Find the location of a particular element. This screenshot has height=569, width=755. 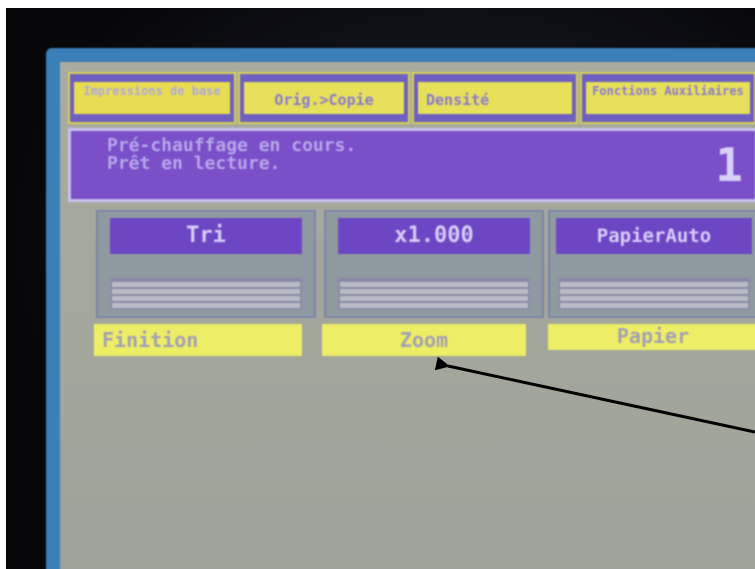

annotation-arrow is located at coordinates (594, 395).